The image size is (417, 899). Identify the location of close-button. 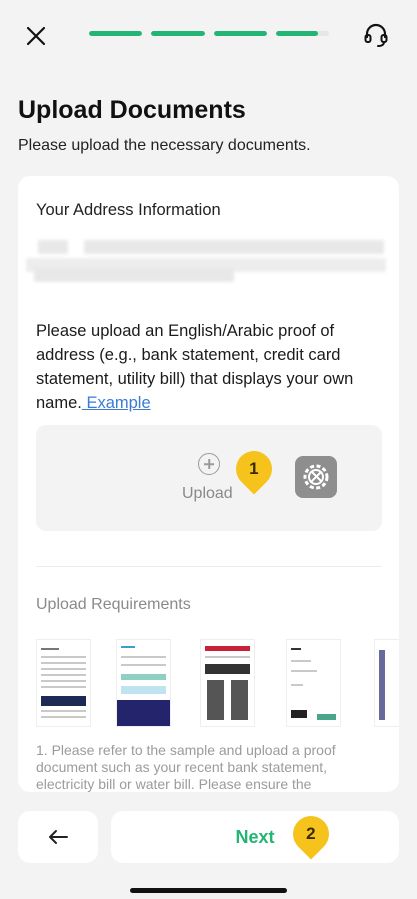
(36, 36).